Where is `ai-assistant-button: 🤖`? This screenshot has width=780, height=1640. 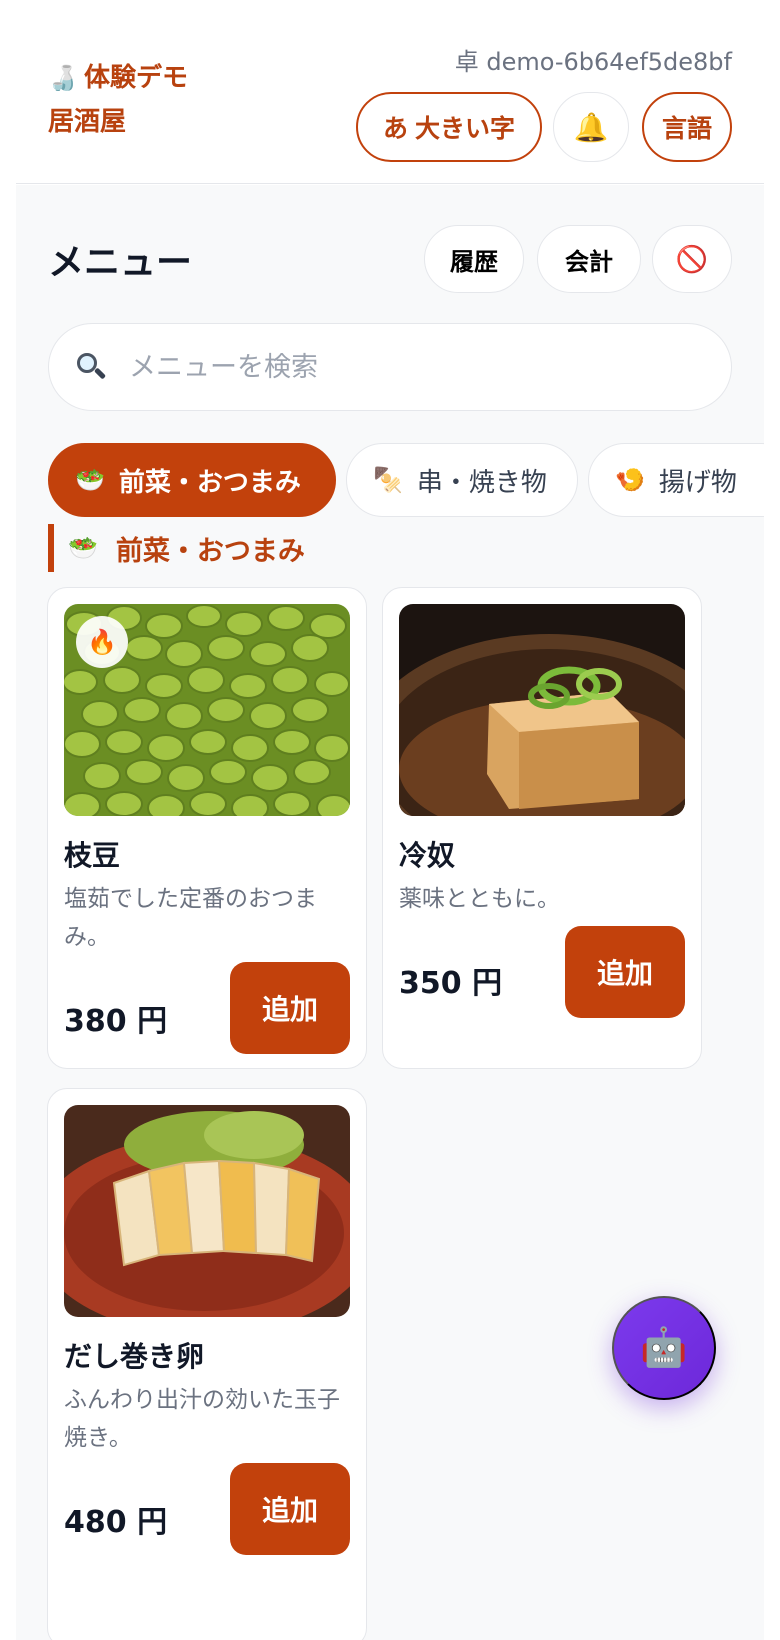
ai-assistant-button: 🤖 is located at coordinates (664, 1348).